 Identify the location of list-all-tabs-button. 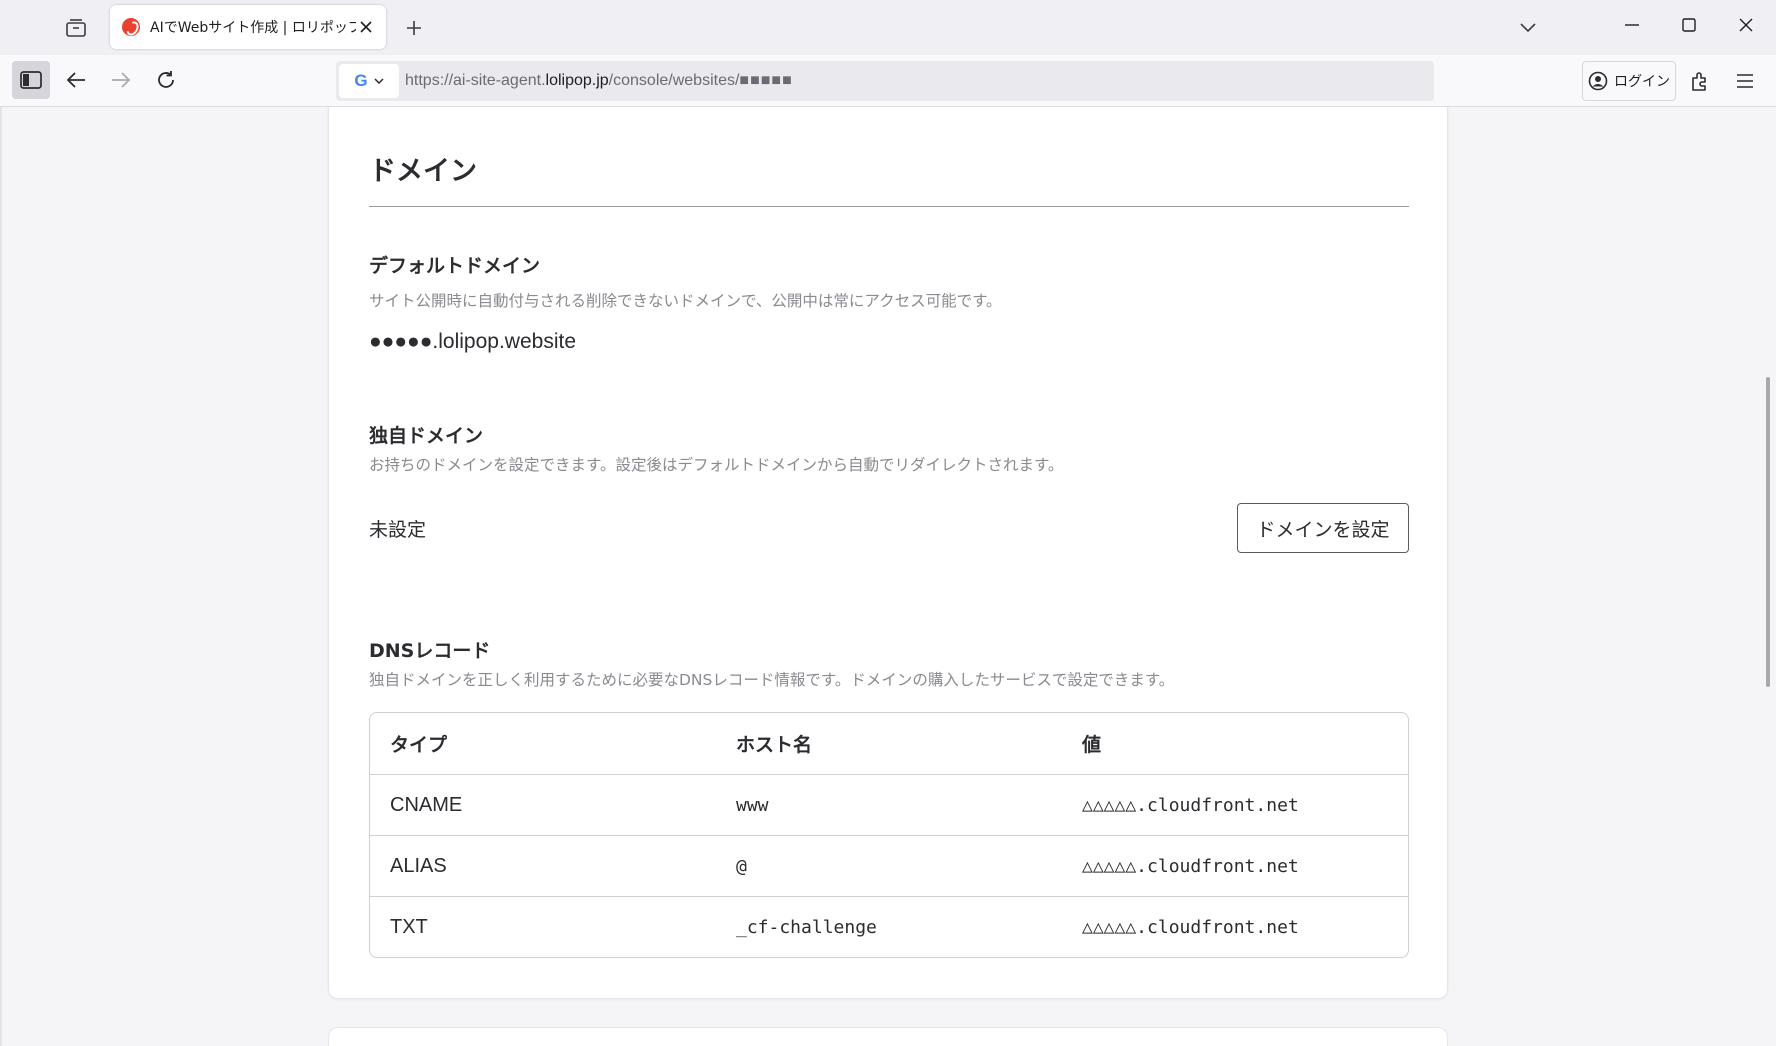
(1528, 28).